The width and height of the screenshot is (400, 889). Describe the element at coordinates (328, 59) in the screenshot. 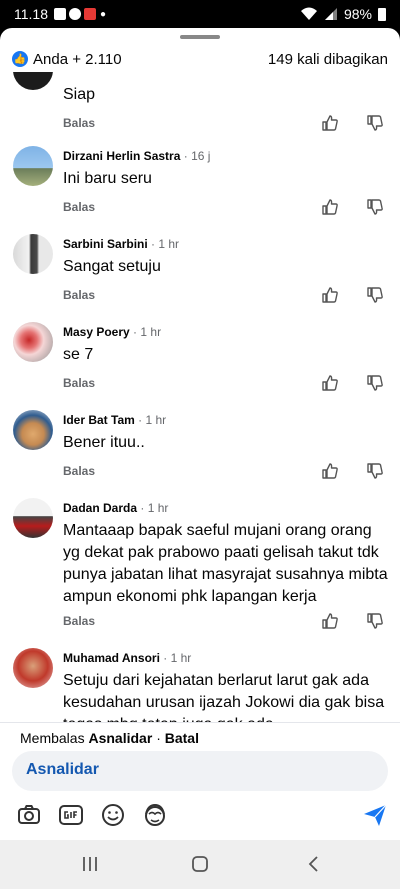

I see `share-count: 149 kali dibagikan` at that location.